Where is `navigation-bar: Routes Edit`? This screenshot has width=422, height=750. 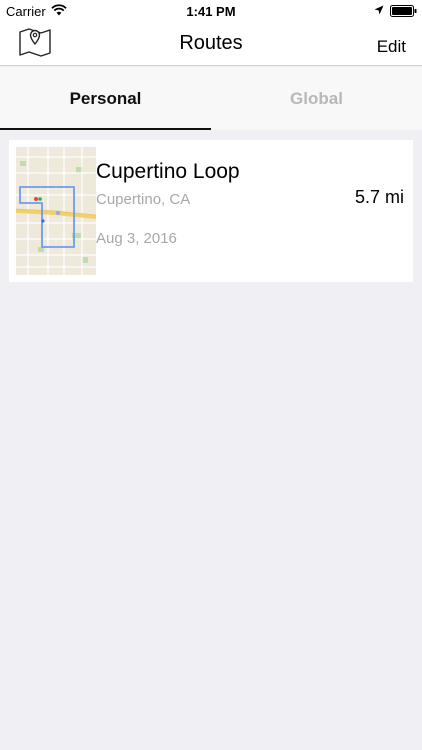
navigation-bar: Routes Edit is located at coordinates (211, 44).